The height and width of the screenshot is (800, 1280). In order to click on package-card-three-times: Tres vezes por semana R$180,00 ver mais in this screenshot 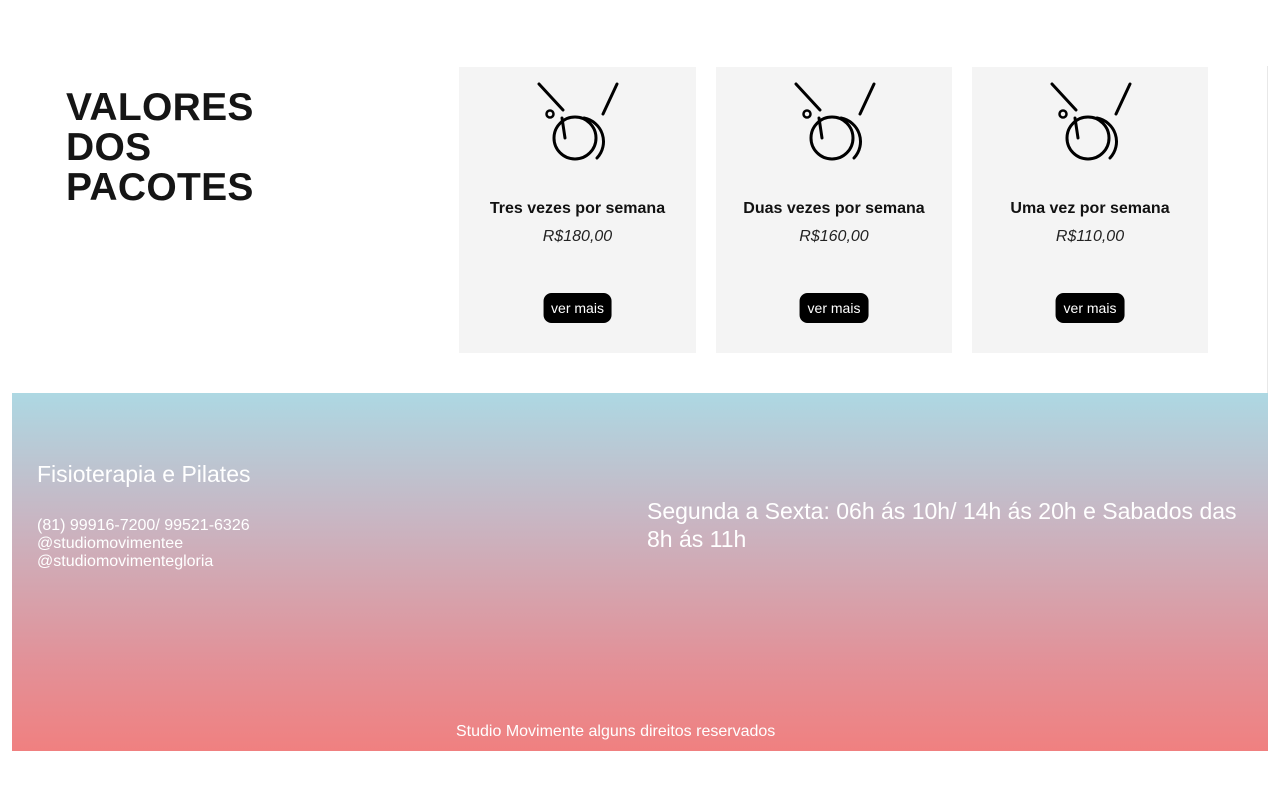, I will do `click(577, 210)`.